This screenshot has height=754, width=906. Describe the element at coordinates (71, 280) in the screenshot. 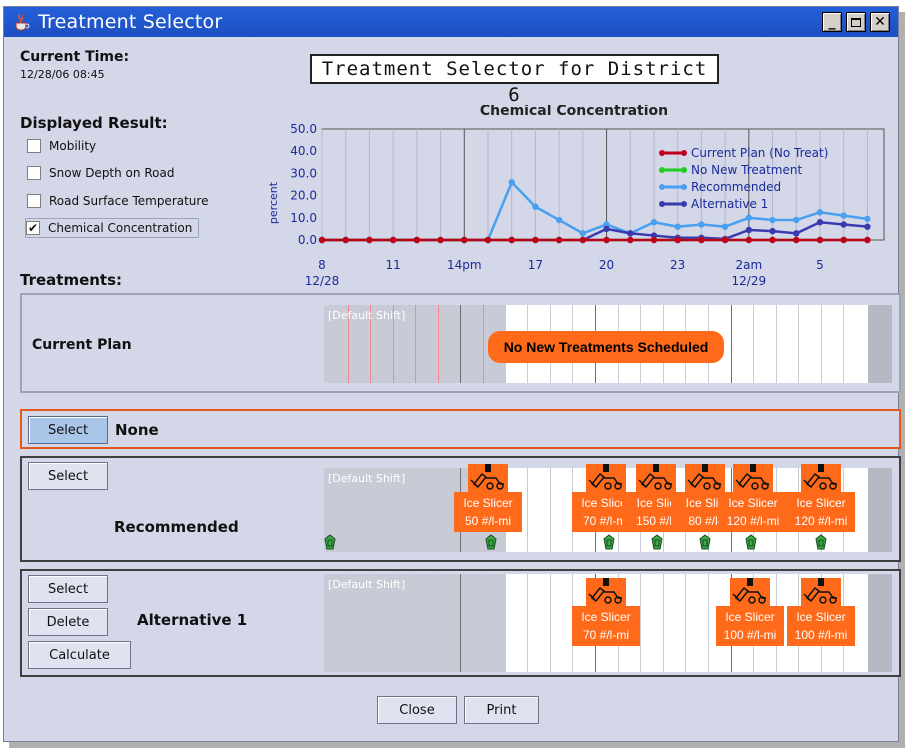

I see `treatments-label: Treatments:` at that location.